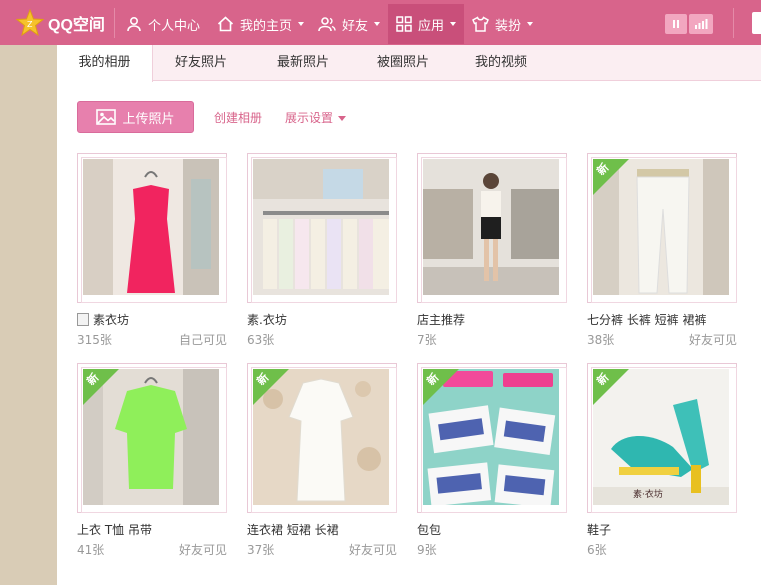  Describe the element at coordinates (28, 315) in the screenshot. I see `left-strip` at that location.